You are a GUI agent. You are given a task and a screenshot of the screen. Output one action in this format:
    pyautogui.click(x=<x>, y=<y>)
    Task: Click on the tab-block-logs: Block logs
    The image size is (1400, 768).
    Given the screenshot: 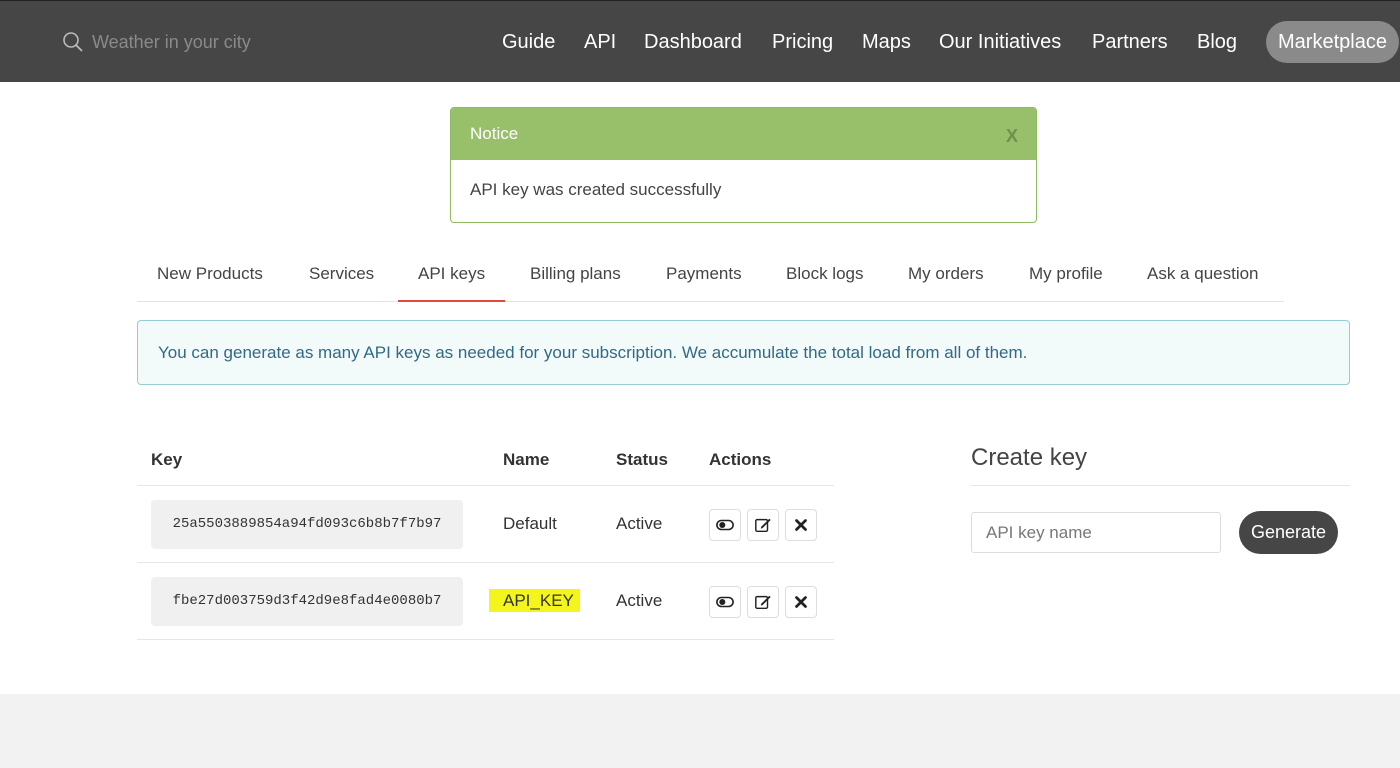 What is the action you would take?
    pyautogui.click(x=824, y=276)
    